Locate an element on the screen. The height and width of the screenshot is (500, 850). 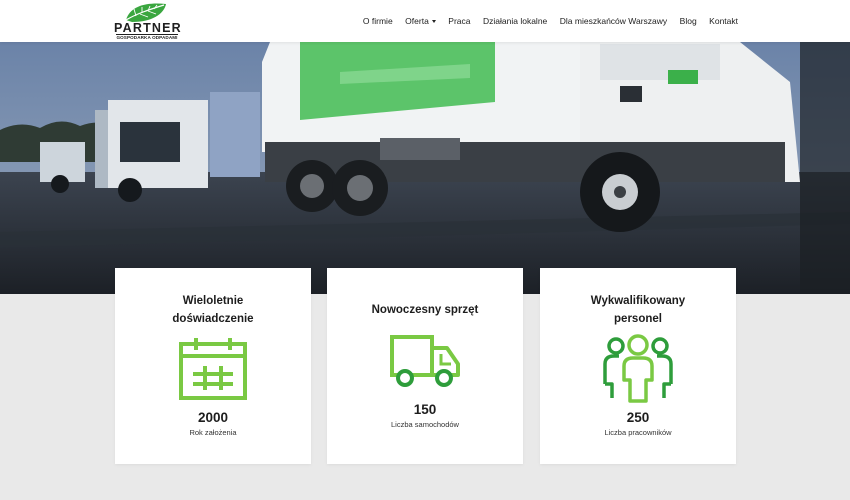
nav-item-kontakt: Kontakt is located at coordinates (723, 21).